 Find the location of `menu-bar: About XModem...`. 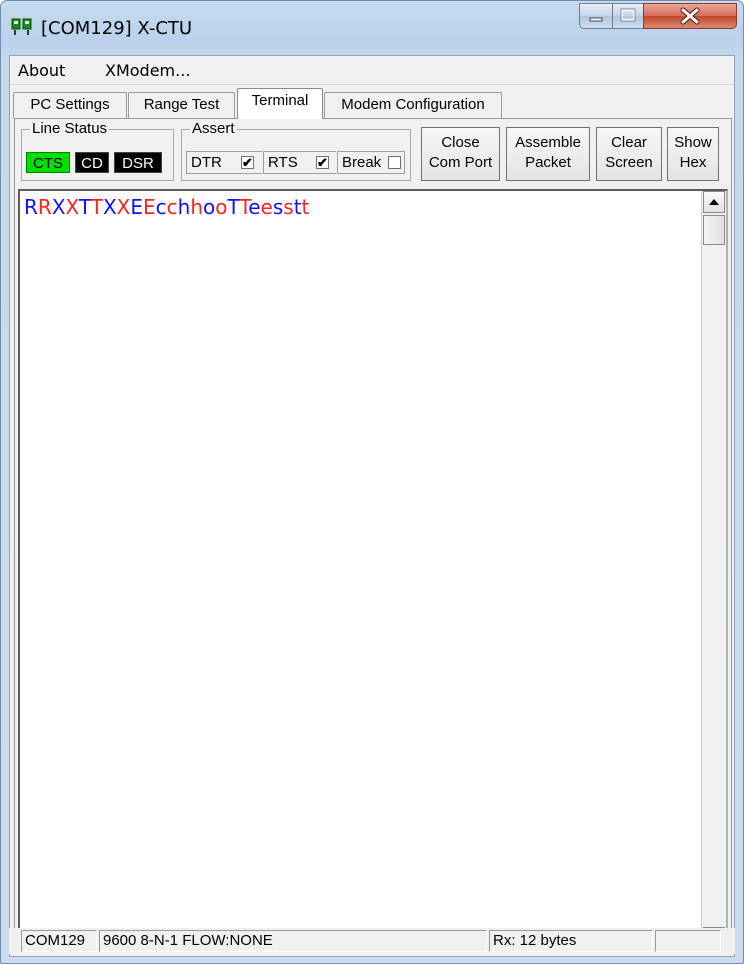

menu-bar: About XModem... is located at coordinates (372, 70).